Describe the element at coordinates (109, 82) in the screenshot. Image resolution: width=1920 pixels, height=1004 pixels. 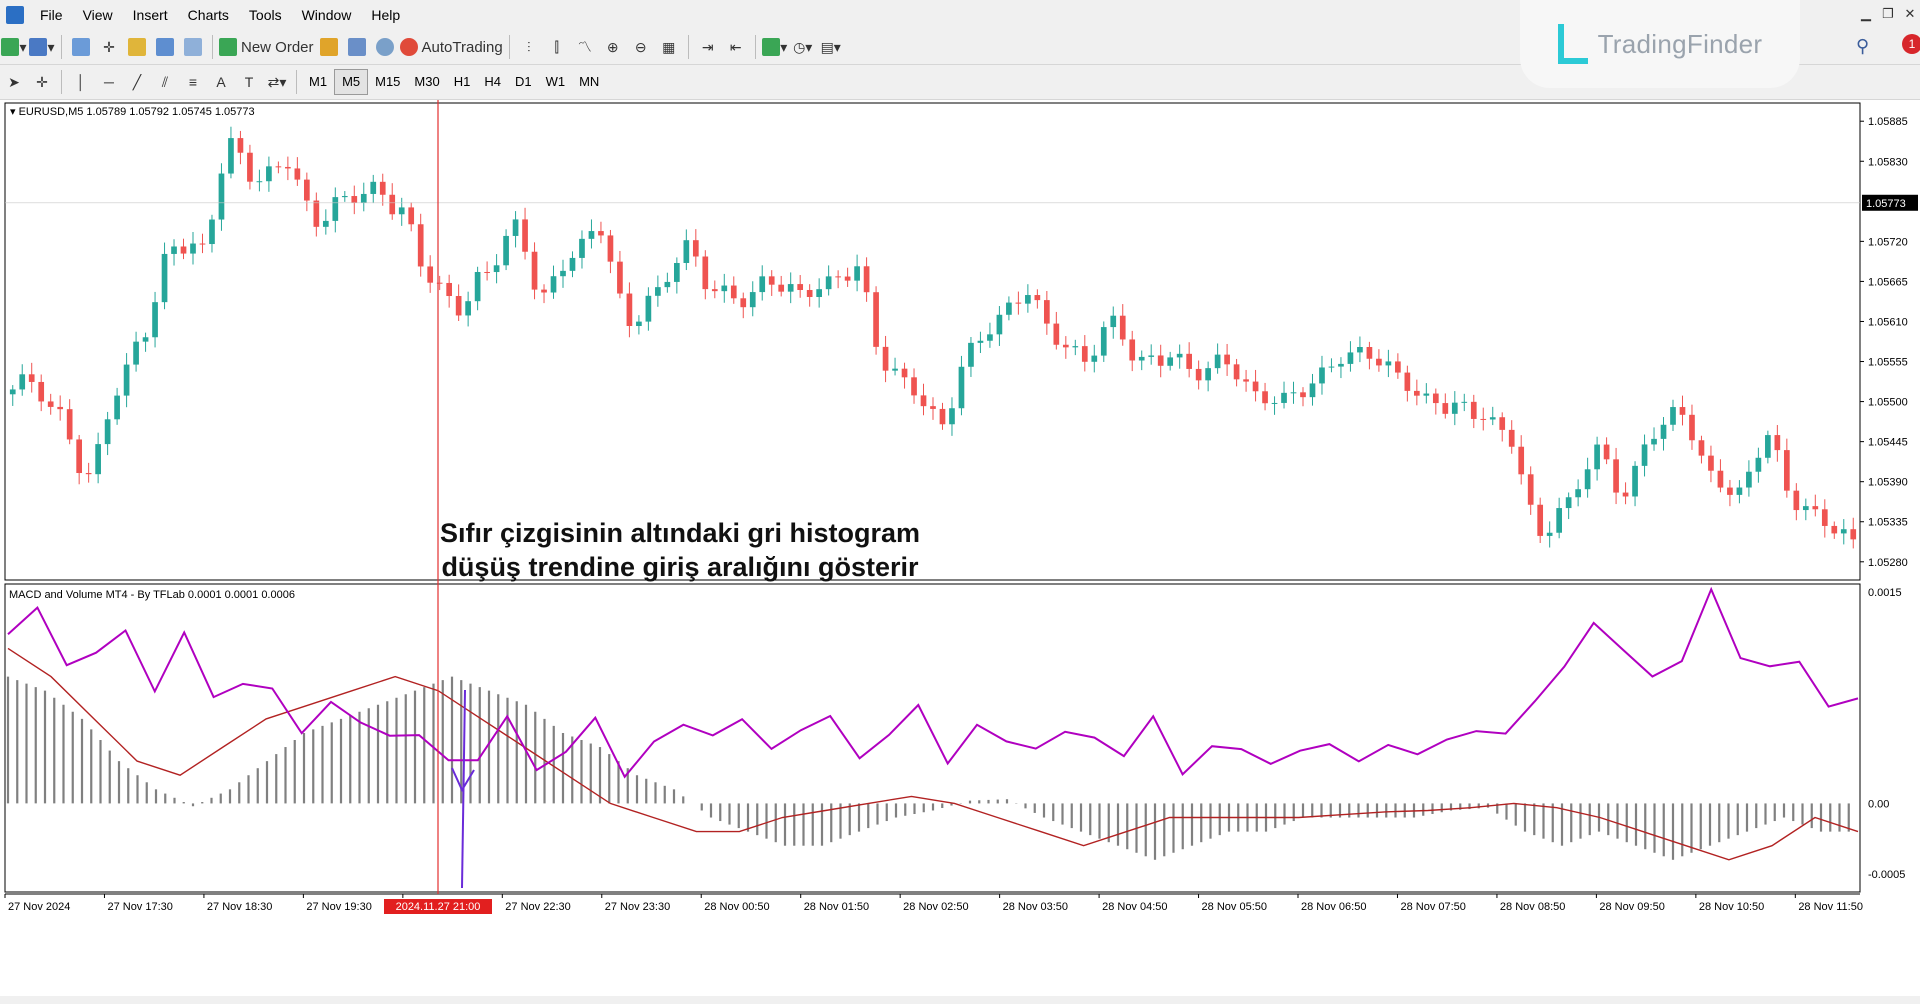
I see `horizontal-line-icon: ─` at that location.